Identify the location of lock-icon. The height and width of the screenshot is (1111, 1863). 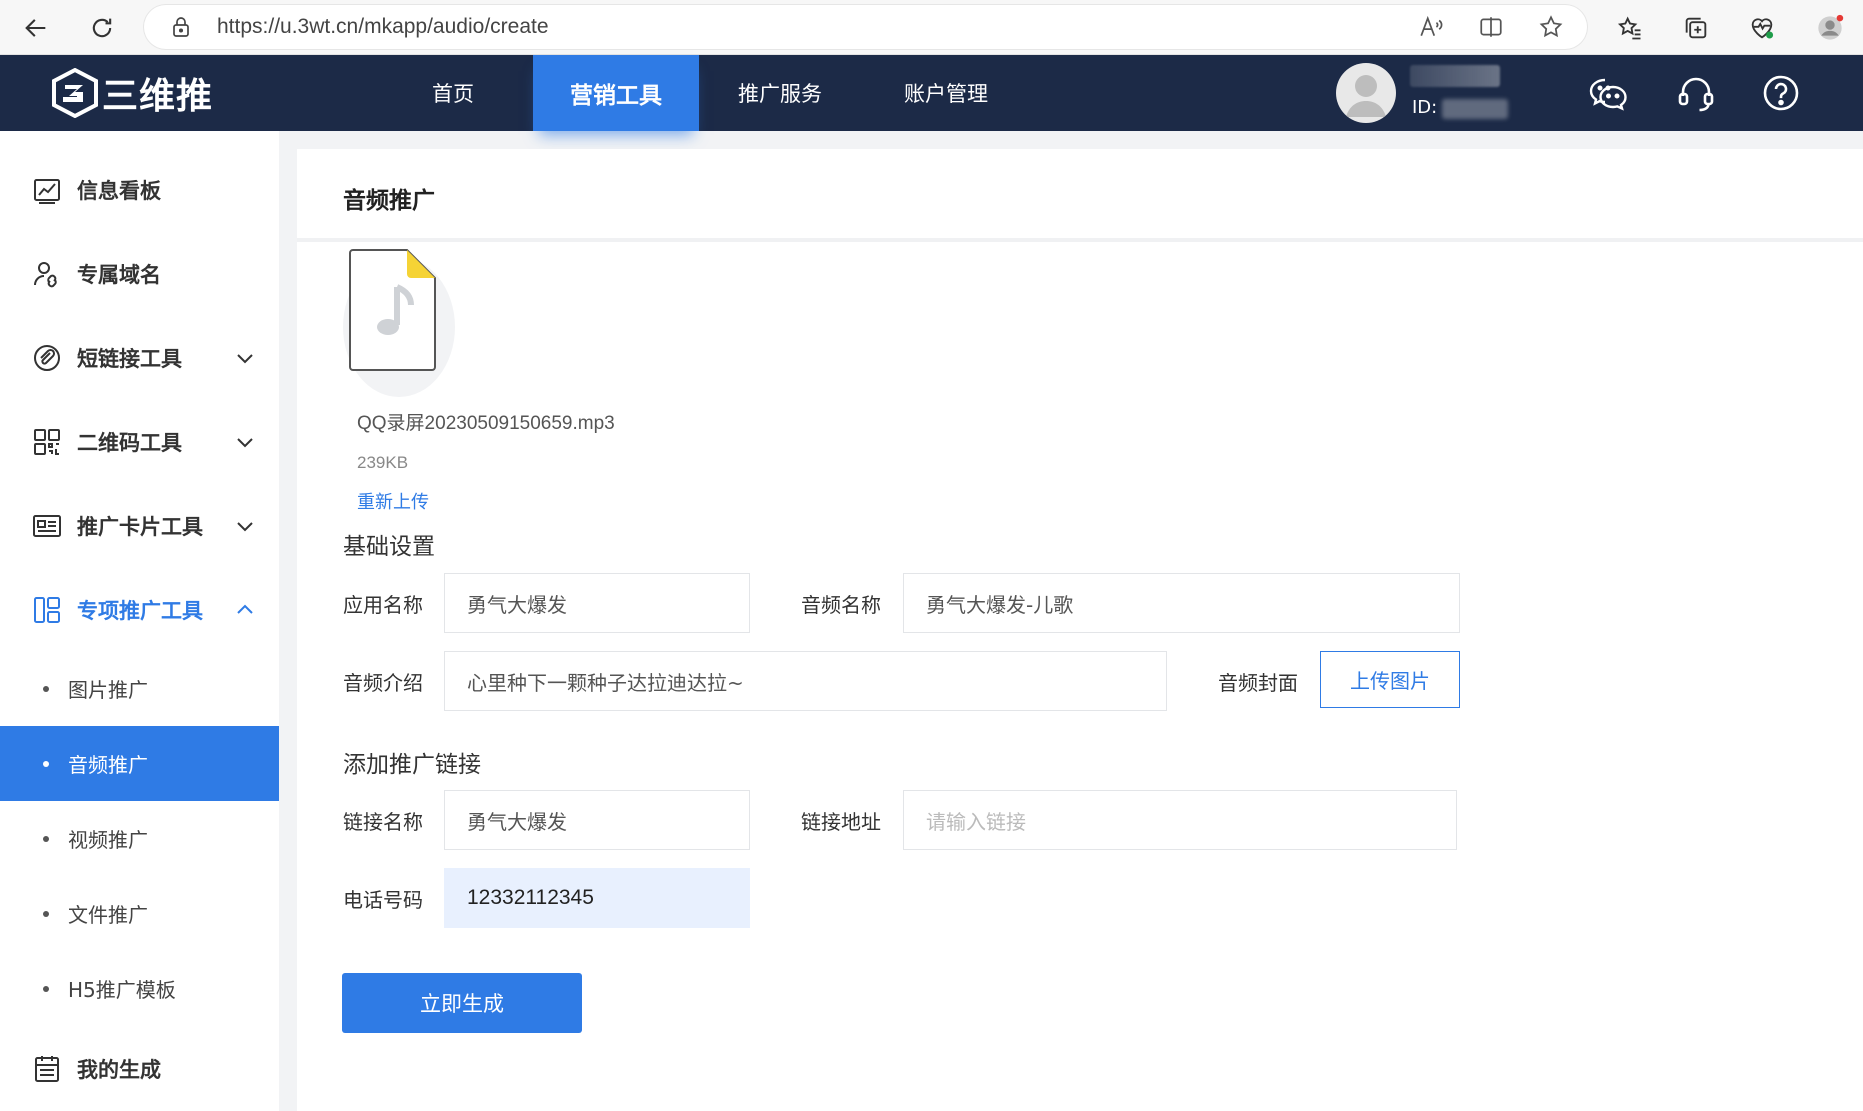
(181, 27).